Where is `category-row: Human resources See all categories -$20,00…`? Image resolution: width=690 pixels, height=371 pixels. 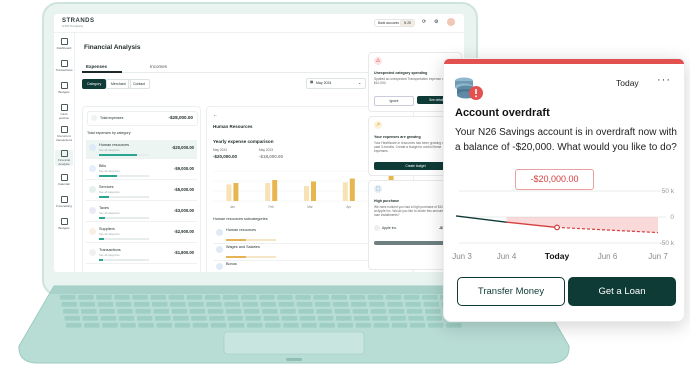
category-row: Human resources See all categories -$20,00… is located at coordinates (141, 149).